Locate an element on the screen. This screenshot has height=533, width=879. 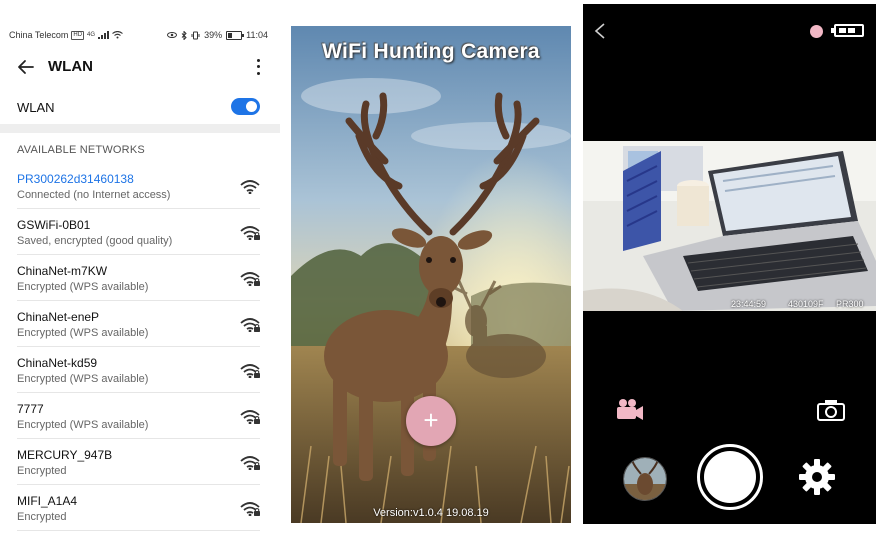
network-status: Connected (no Internet access) is located at coordinates (94, 195).